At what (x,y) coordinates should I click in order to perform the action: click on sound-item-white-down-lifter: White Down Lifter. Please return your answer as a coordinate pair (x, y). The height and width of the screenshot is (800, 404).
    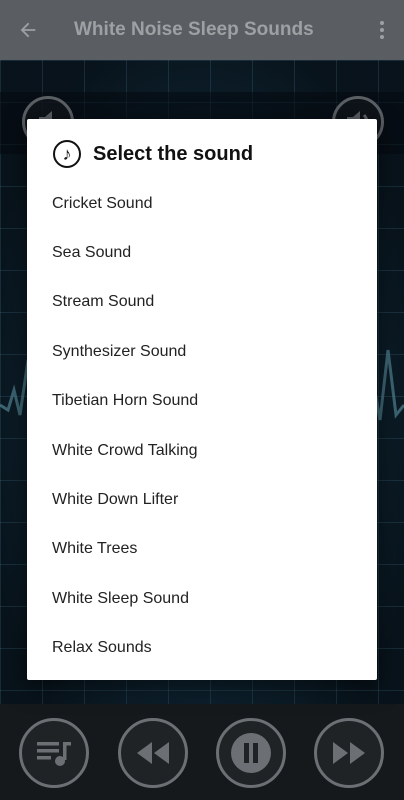
    Looking at the image, I should click on (202, 499).